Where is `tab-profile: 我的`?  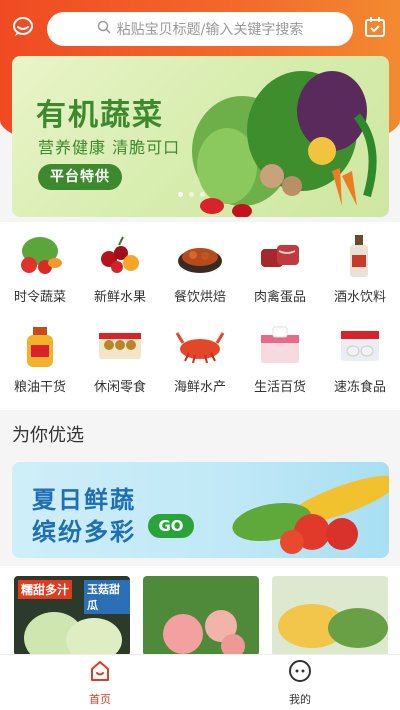
tab-profile: 我的 is located at coordinates (300, 683).